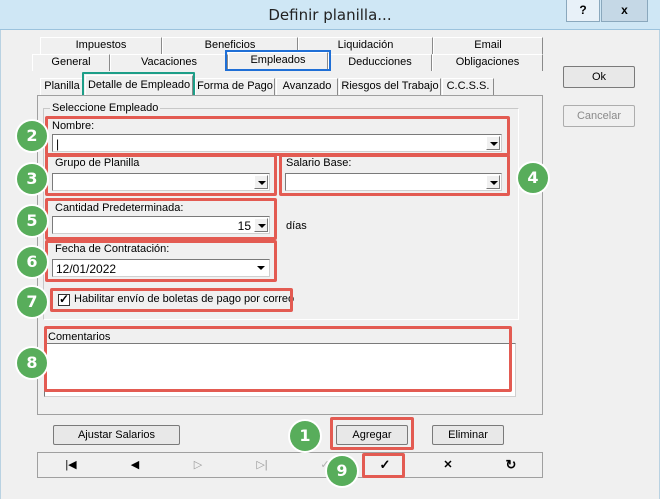  Describe the element at coordinates (468, 435) in the screenshot. I see `eliminar-button: Eliminar` at that location.